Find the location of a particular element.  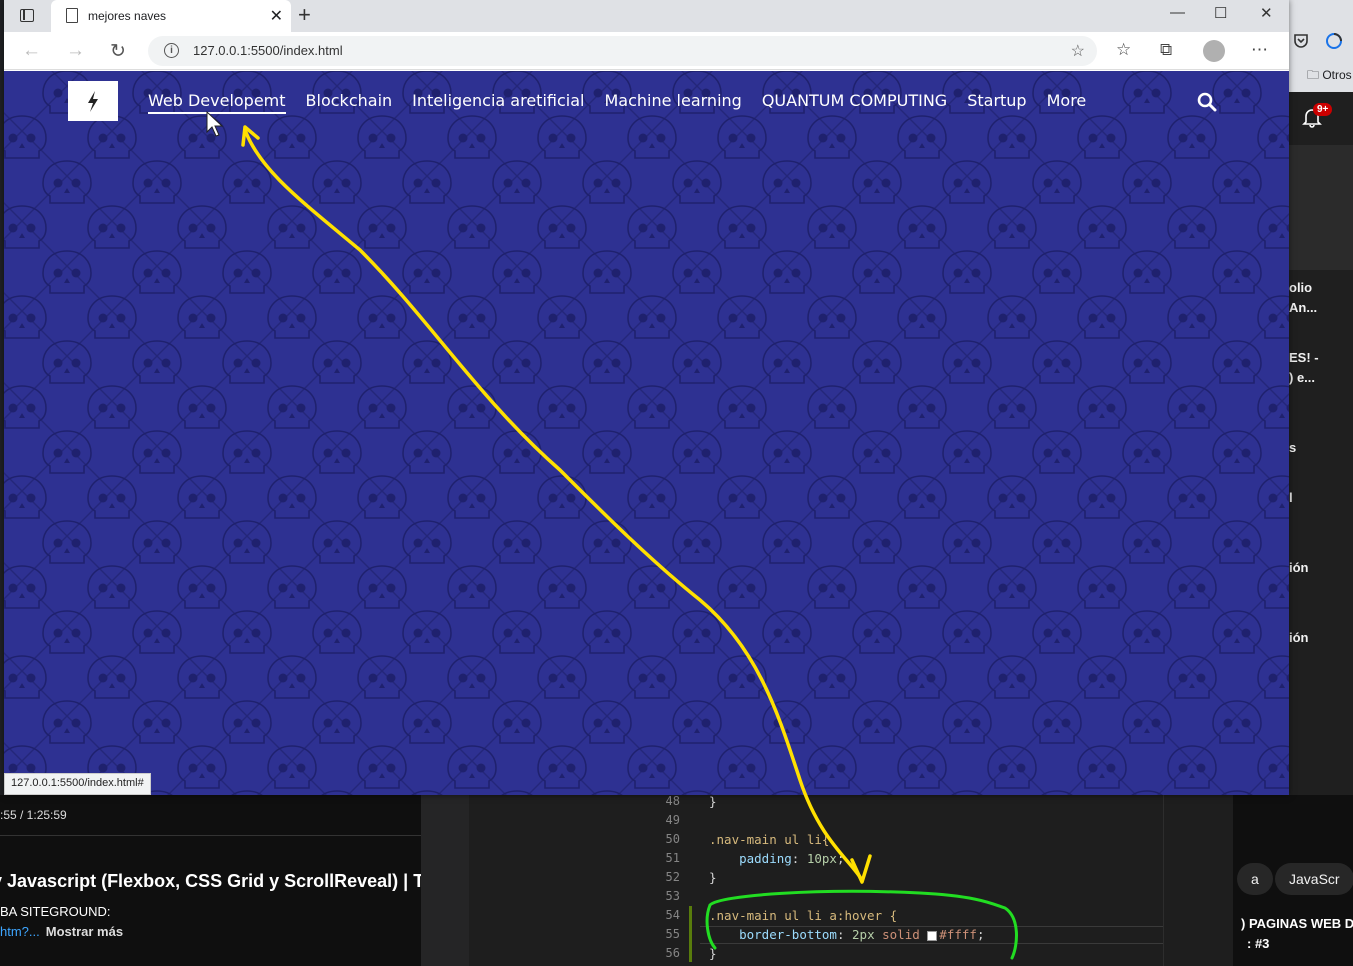

show-more-button: Mostrar más is located at coordinates (84, 931).